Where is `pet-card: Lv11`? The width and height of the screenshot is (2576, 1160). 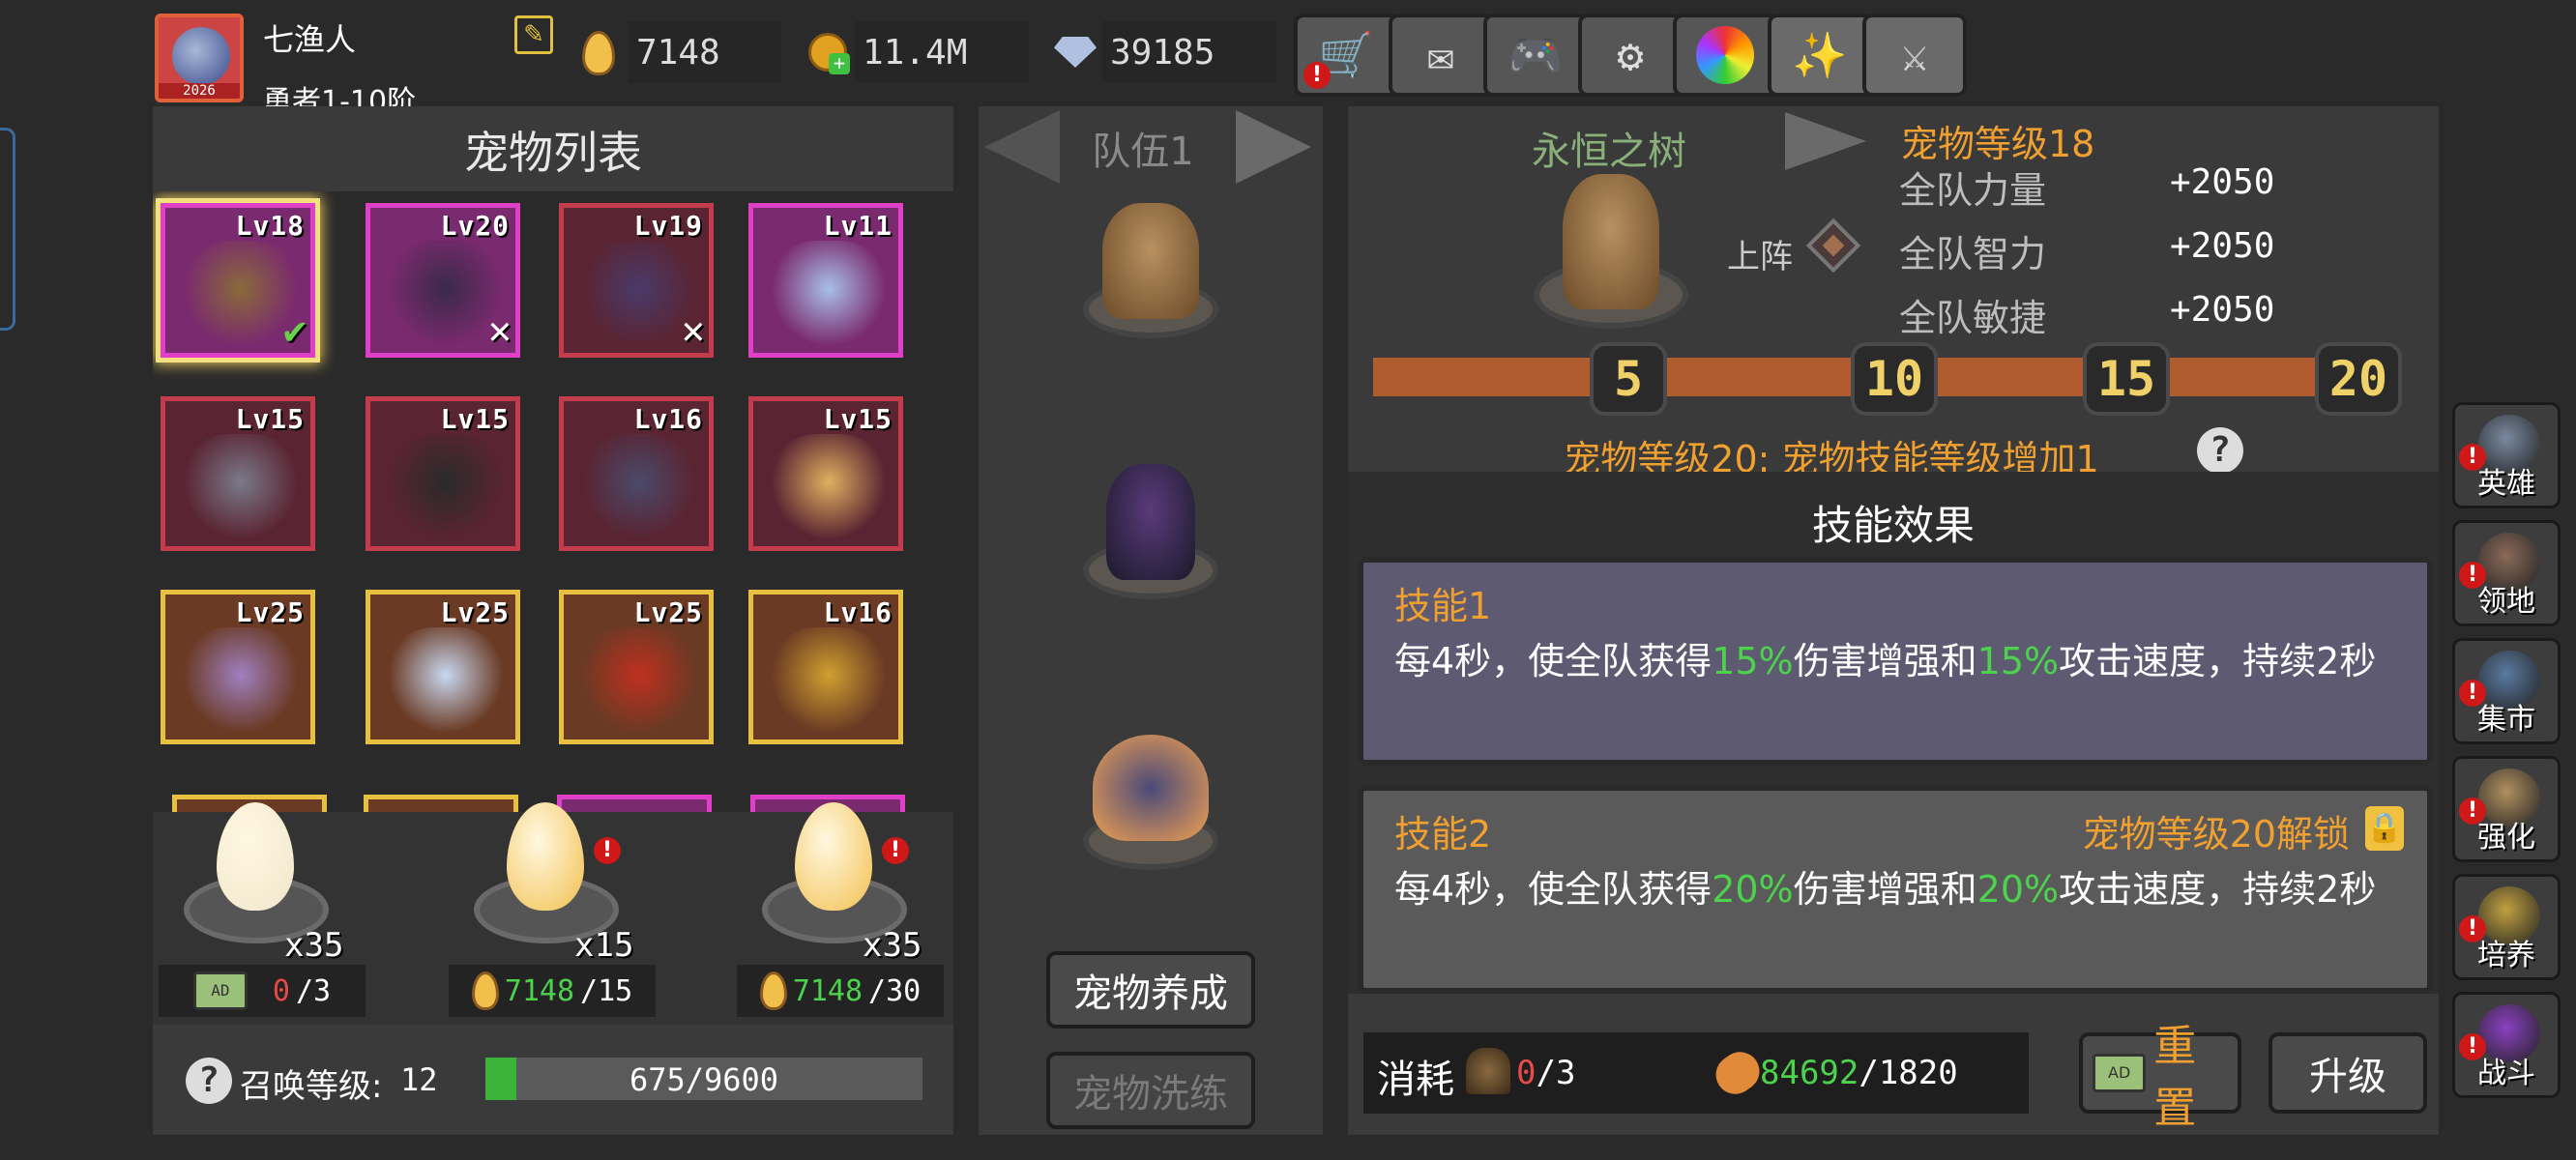 pet-card: Lv11 is located at coordinates (825, 281).